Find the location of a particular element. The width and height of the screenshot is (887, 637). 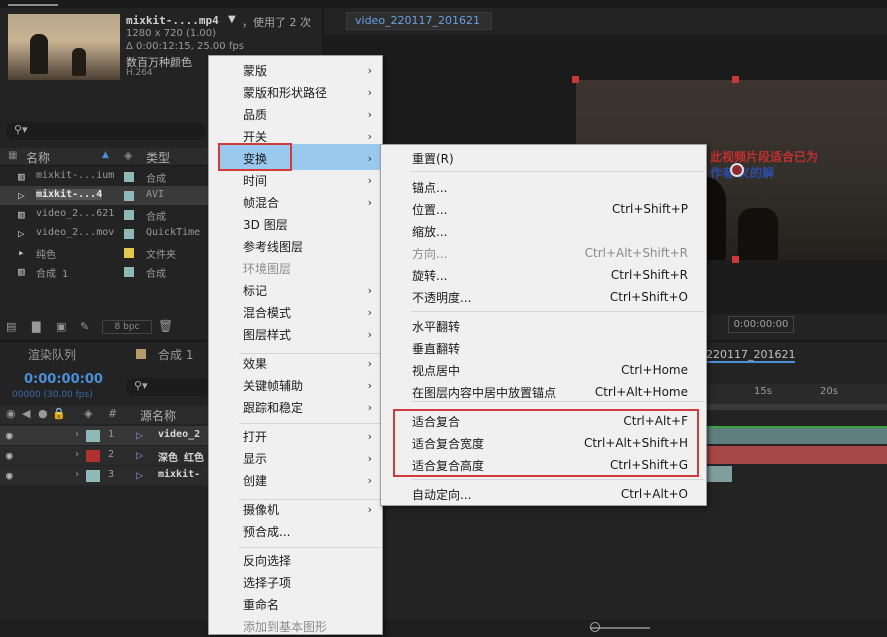

context-menu-item: 关键帧辅助 › is located at coordinates (295, 385).